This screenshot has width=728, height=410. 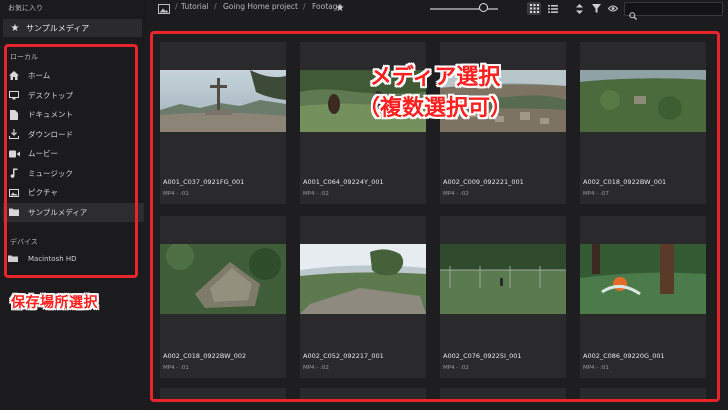 What do you see at coordinates (164, 8) in the screenshot?
I see `image-folder-icon` at bounding box center [164, 8].